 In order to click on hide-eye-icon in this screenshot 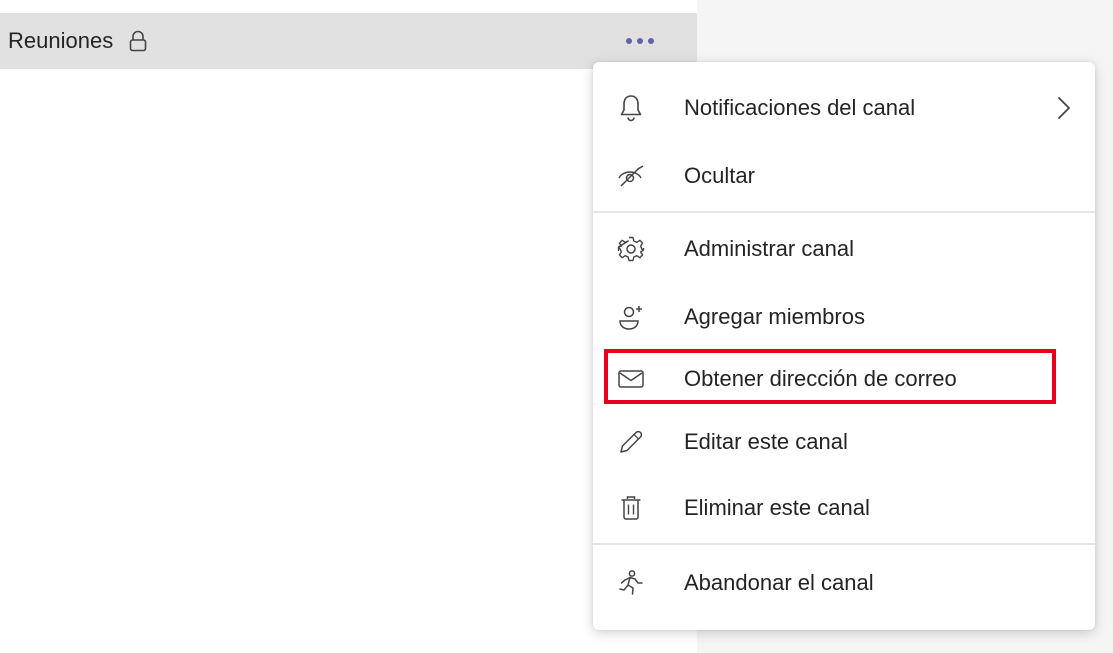, I will do `click(631, 176)`.